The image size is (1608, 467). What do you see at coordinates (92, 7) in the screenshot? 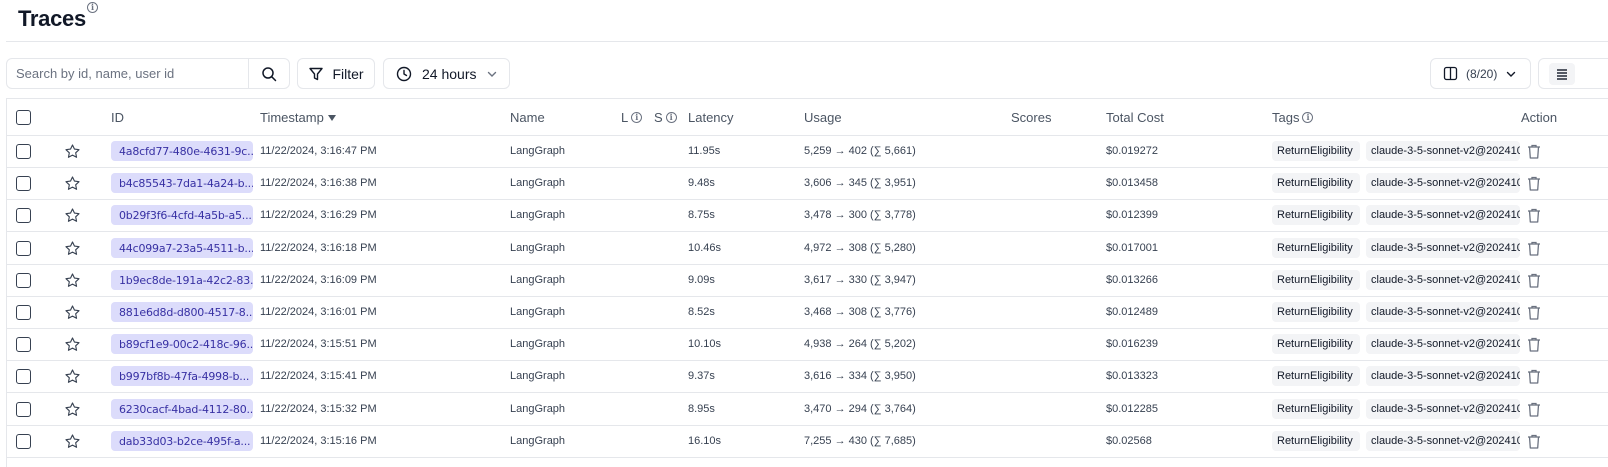
I see `title-info-icon: i` at bounding box center [92, 7].